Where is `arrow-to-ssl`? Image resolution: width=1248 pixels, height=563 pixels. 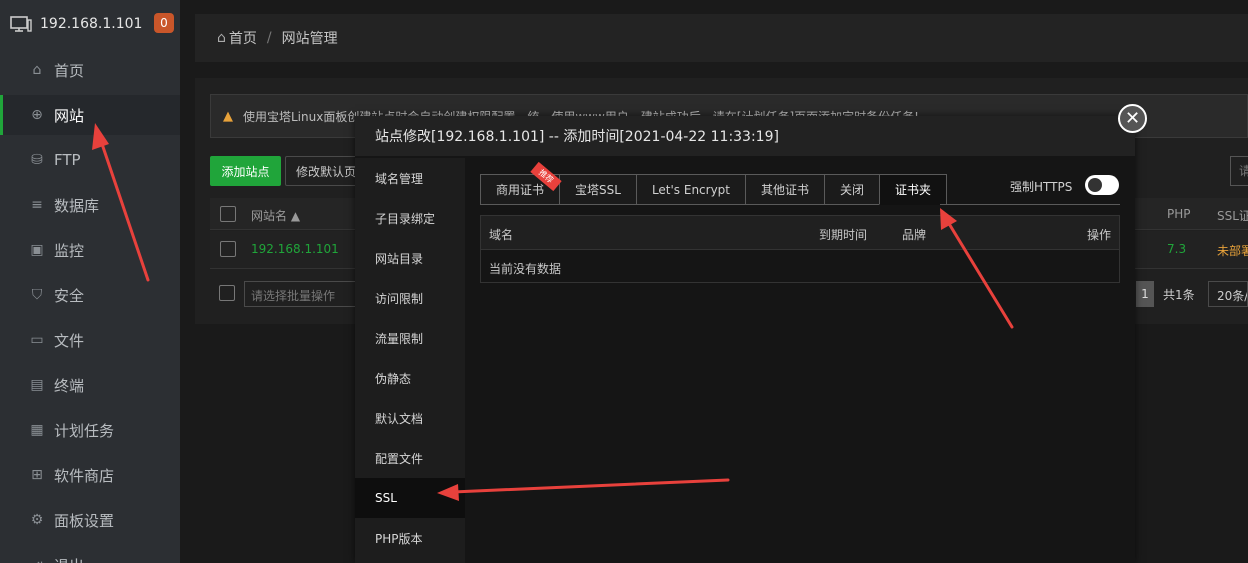 arrow-to-ssl is located at coordinates (590, 486).